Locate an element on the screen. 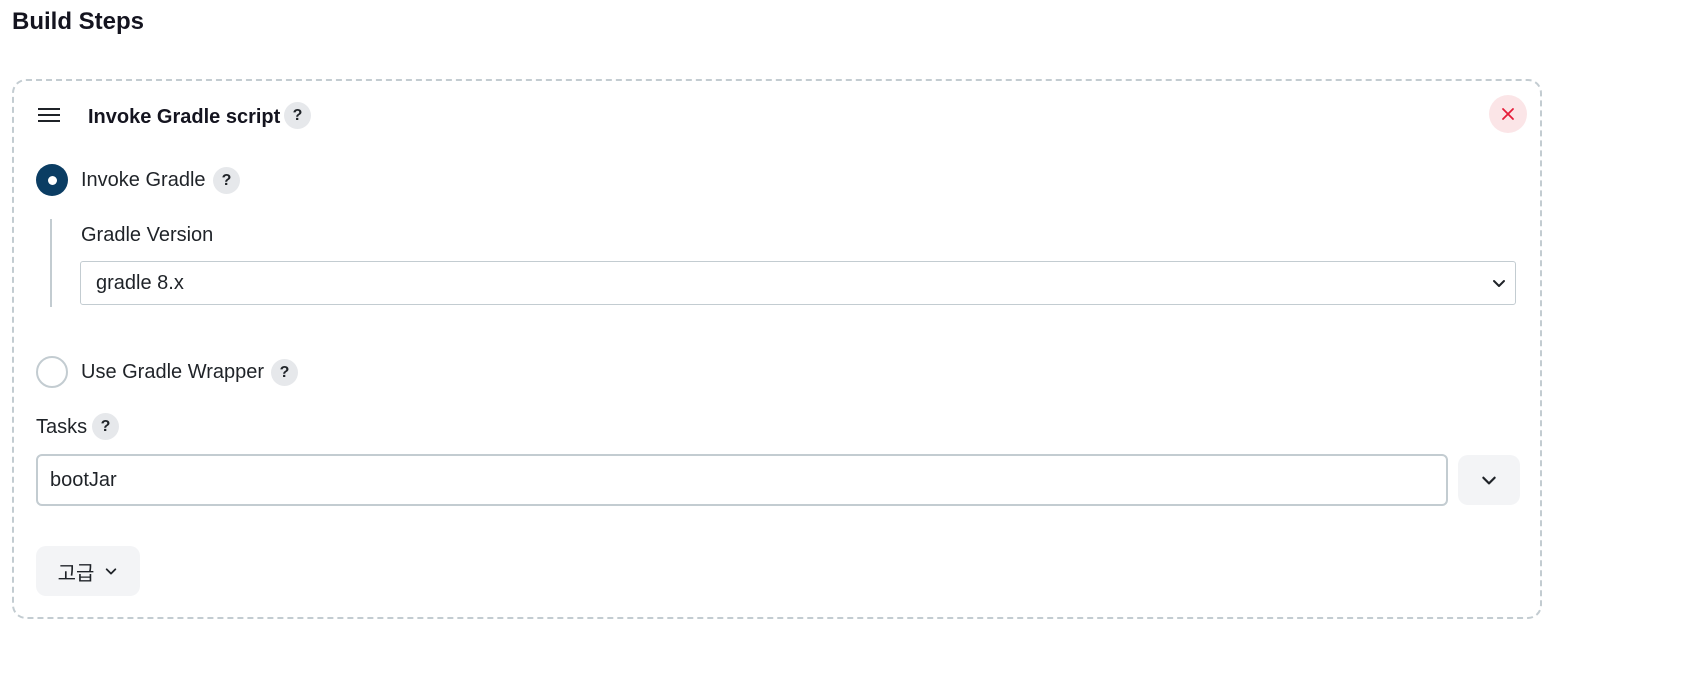 This screenshot has height=678, width=1696. tasks-help-icon: ? is located at coordinates (105, 426).